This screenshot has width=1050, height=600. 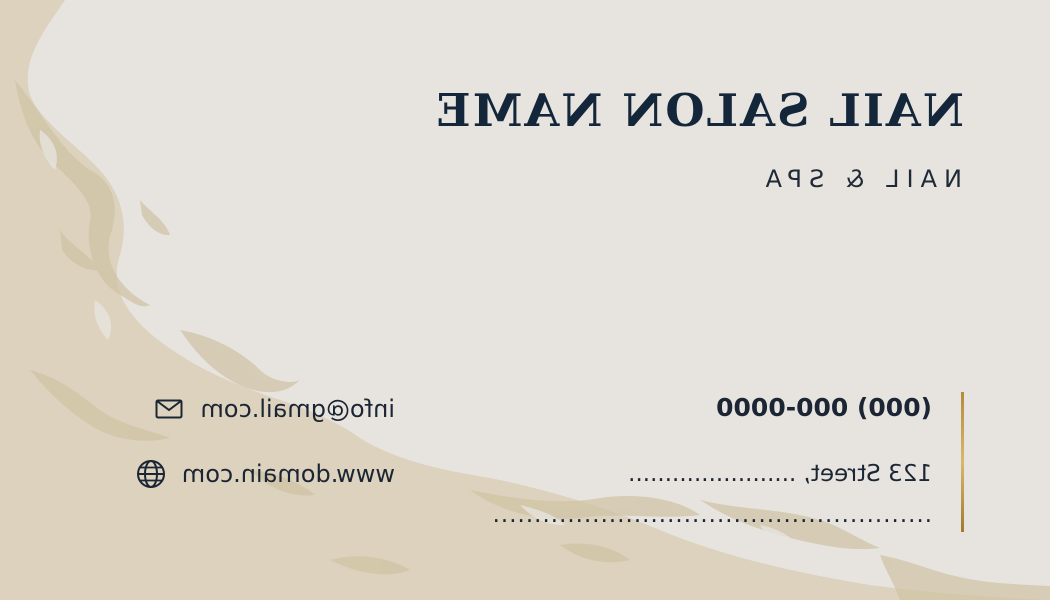 I want to click on email-row: info@gmail.com, so click(x=274, y=409).